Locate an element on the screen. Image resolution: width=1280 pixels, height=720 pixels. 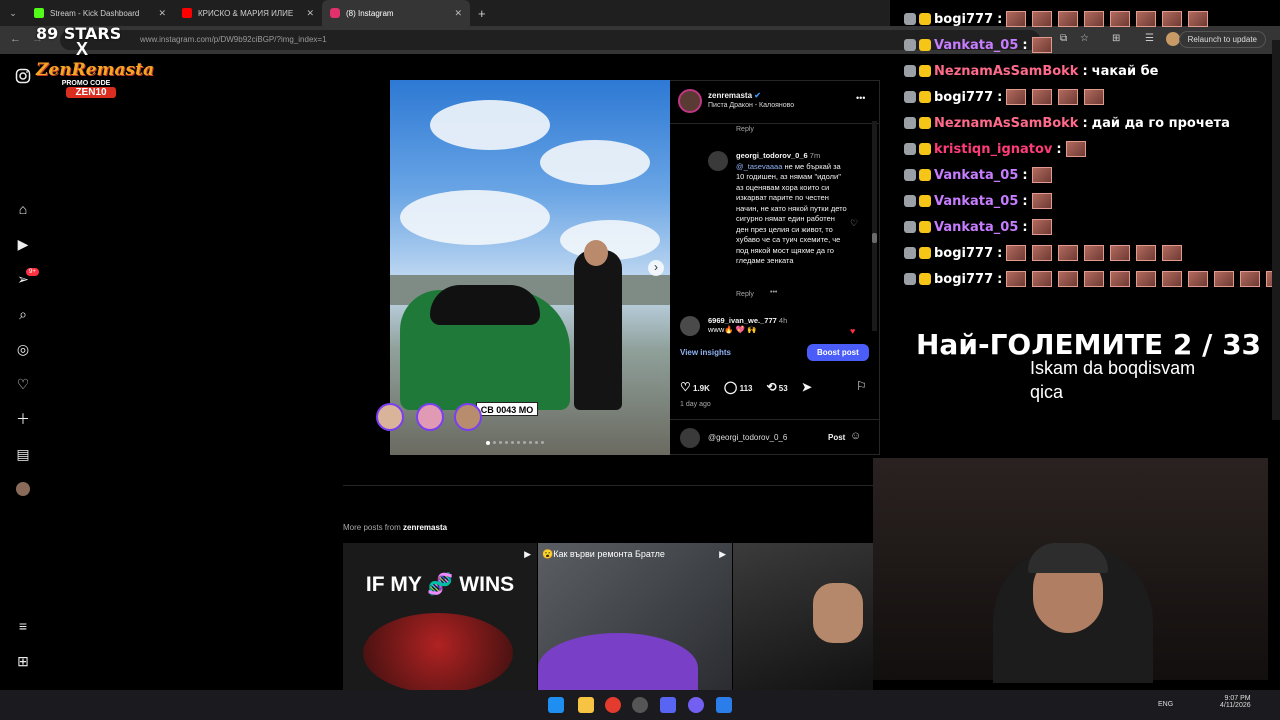
start-icon is located at coordinates (556, 705).